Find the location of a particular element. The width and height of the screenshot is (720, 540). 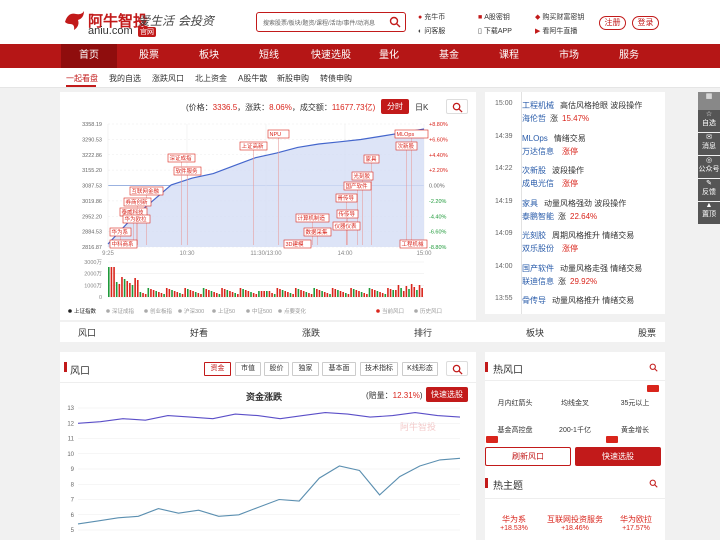

event-label: 传传导 is located at coordinates (347, 214).